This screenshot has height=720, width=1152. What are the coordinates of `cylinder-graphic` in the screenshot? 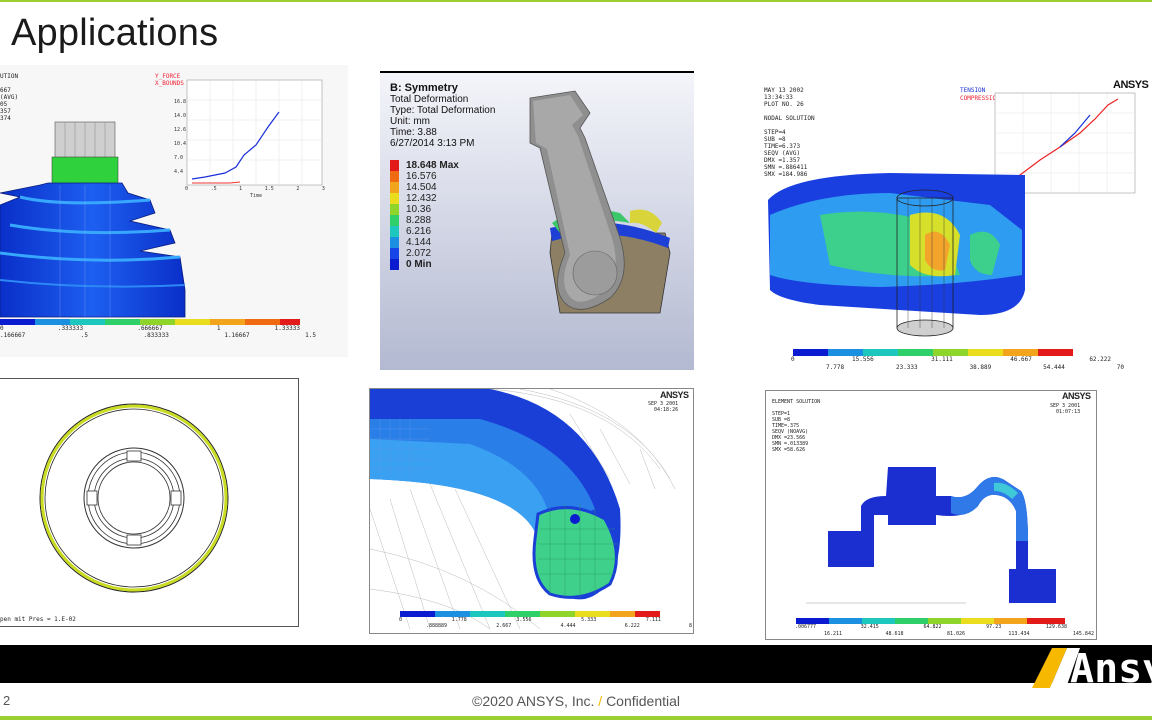 It's located at (952, 224).